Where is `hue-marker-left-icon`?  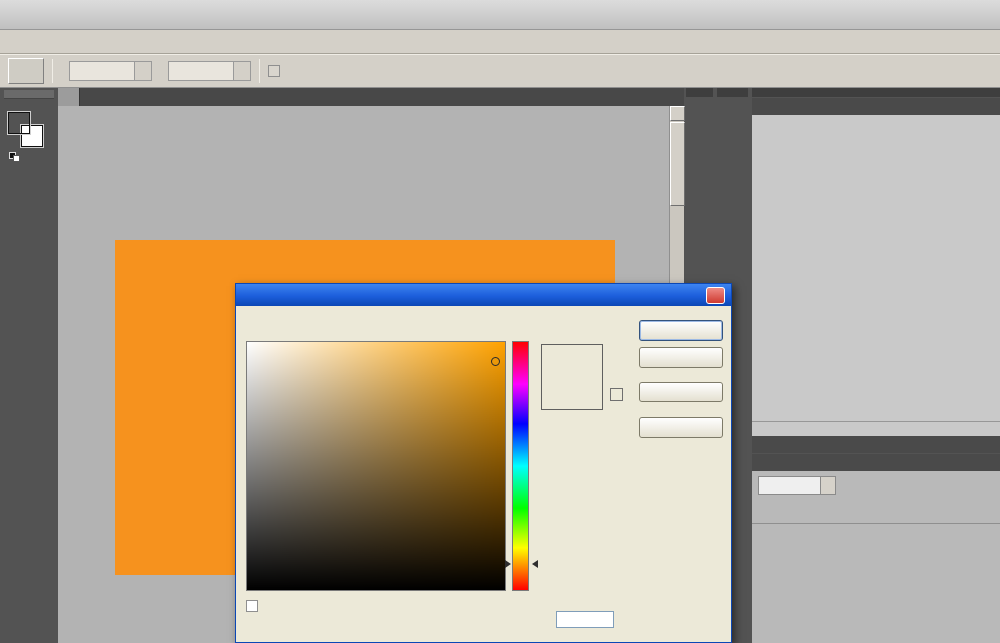 hue-marker-left-icon is located at coordinates (508, 564).